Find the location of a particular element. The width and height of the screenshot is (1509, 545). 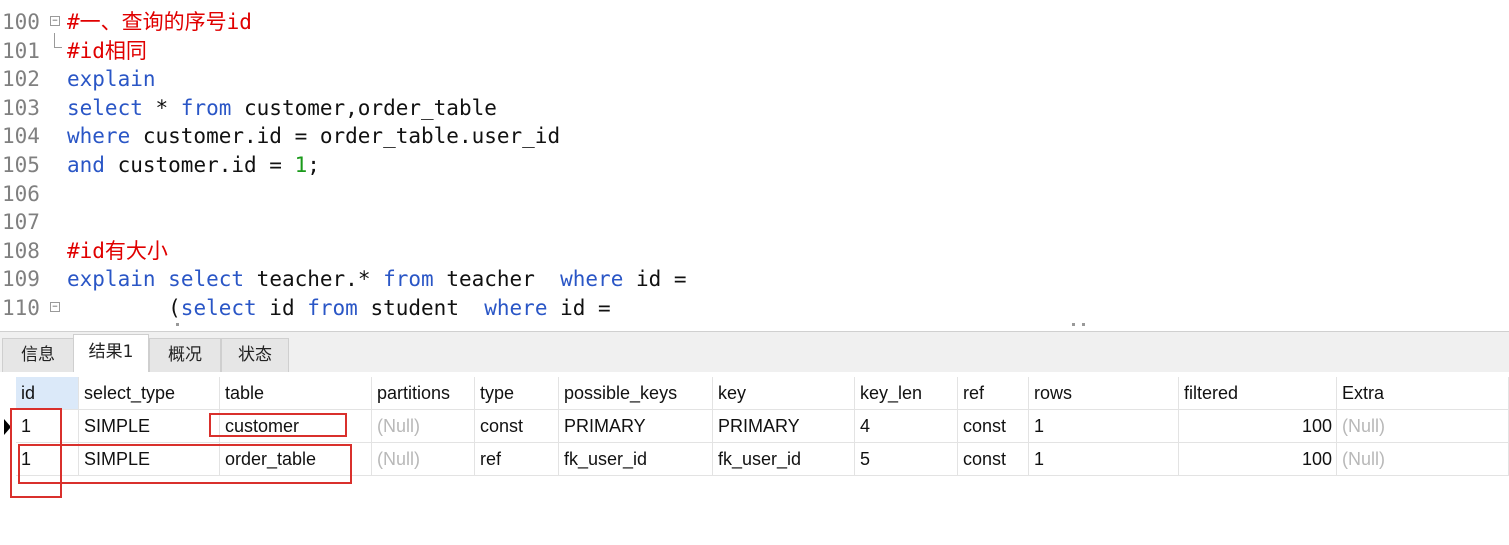

column-header-filtered: filtered is located at coordinates (1258, 393).